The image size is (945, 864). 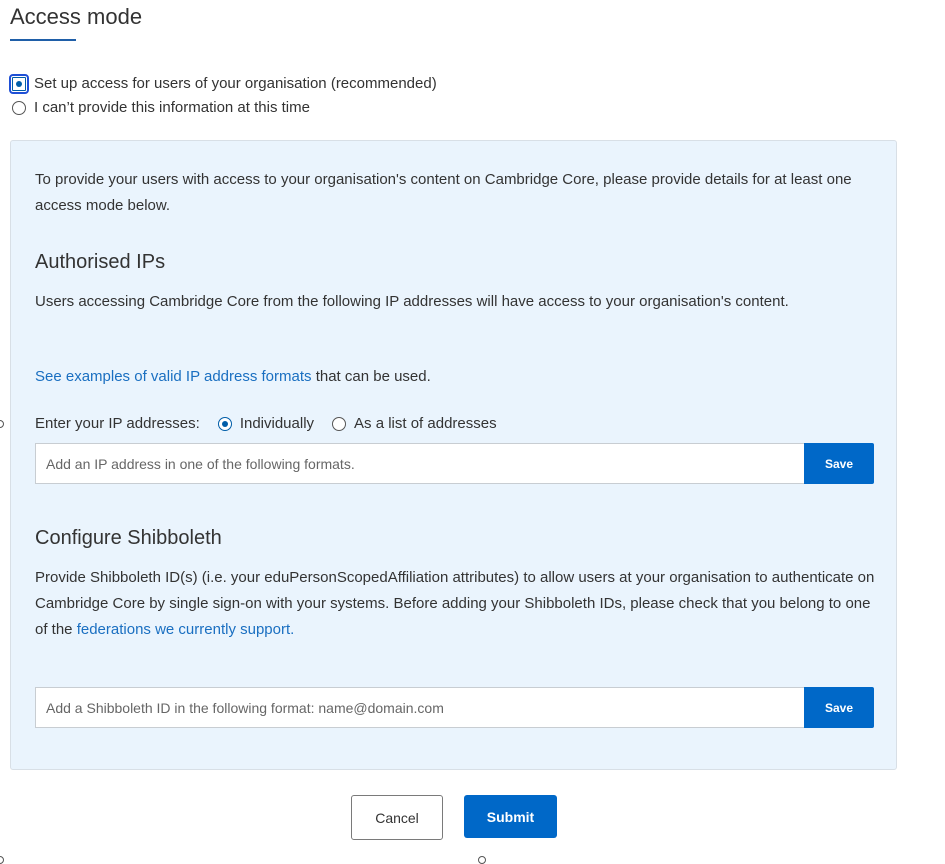 I want to click on cannot-provide-radio, so click(x=19, y=107).